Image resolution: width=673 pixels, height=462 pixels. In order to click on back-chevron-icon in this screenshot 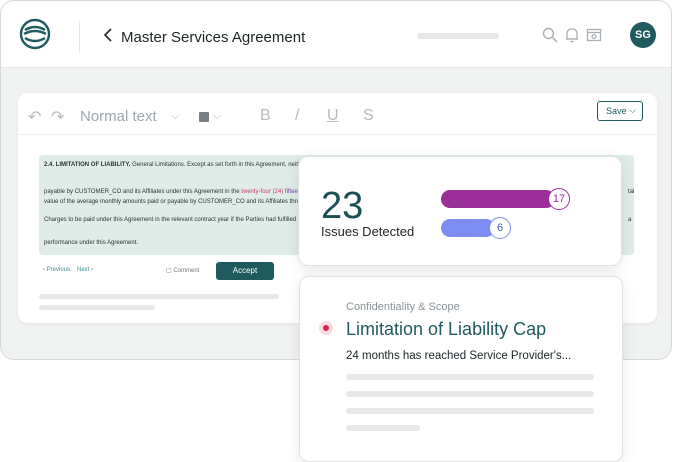, I will do `click(108, 35)`.